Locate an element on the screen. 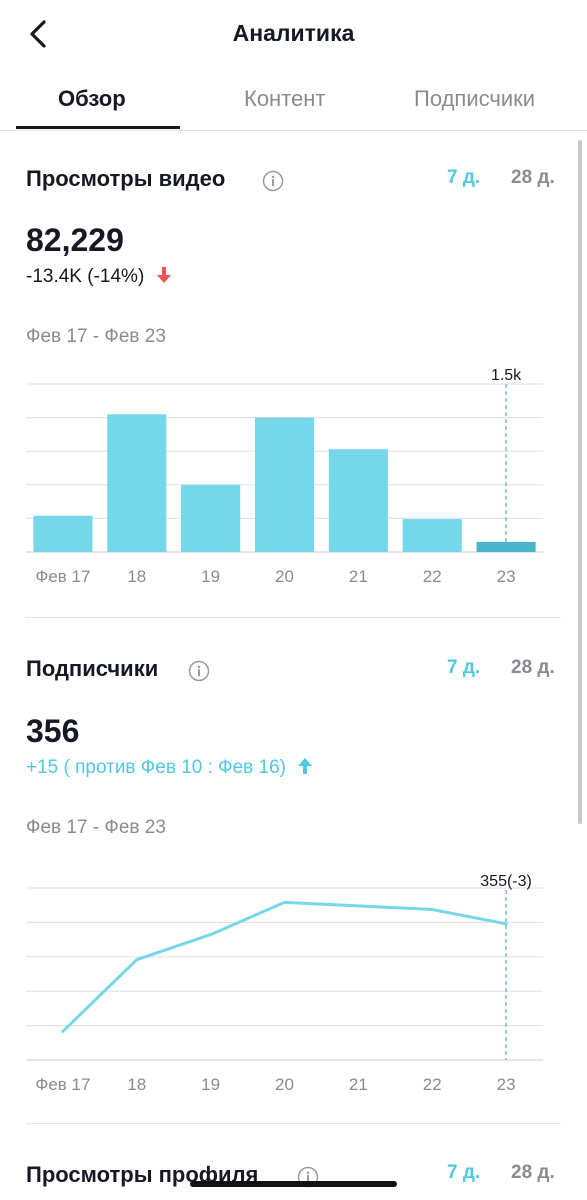 The image size is (587, 1200). tooltip-label: 355(-3) is located at coordinates (506, 881).